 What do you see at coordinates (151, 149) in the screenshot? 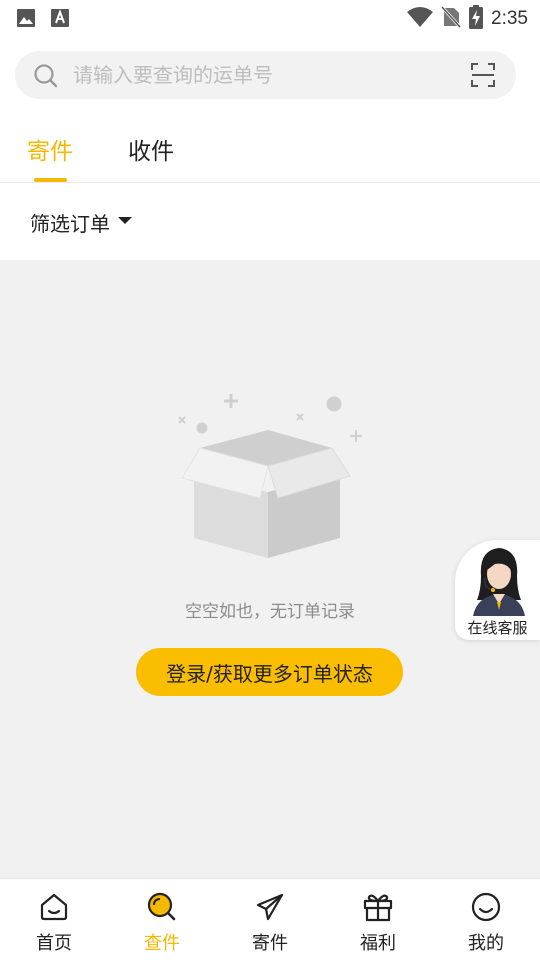
I see `tab-receive: 收件` at bounding box center [151, 149].